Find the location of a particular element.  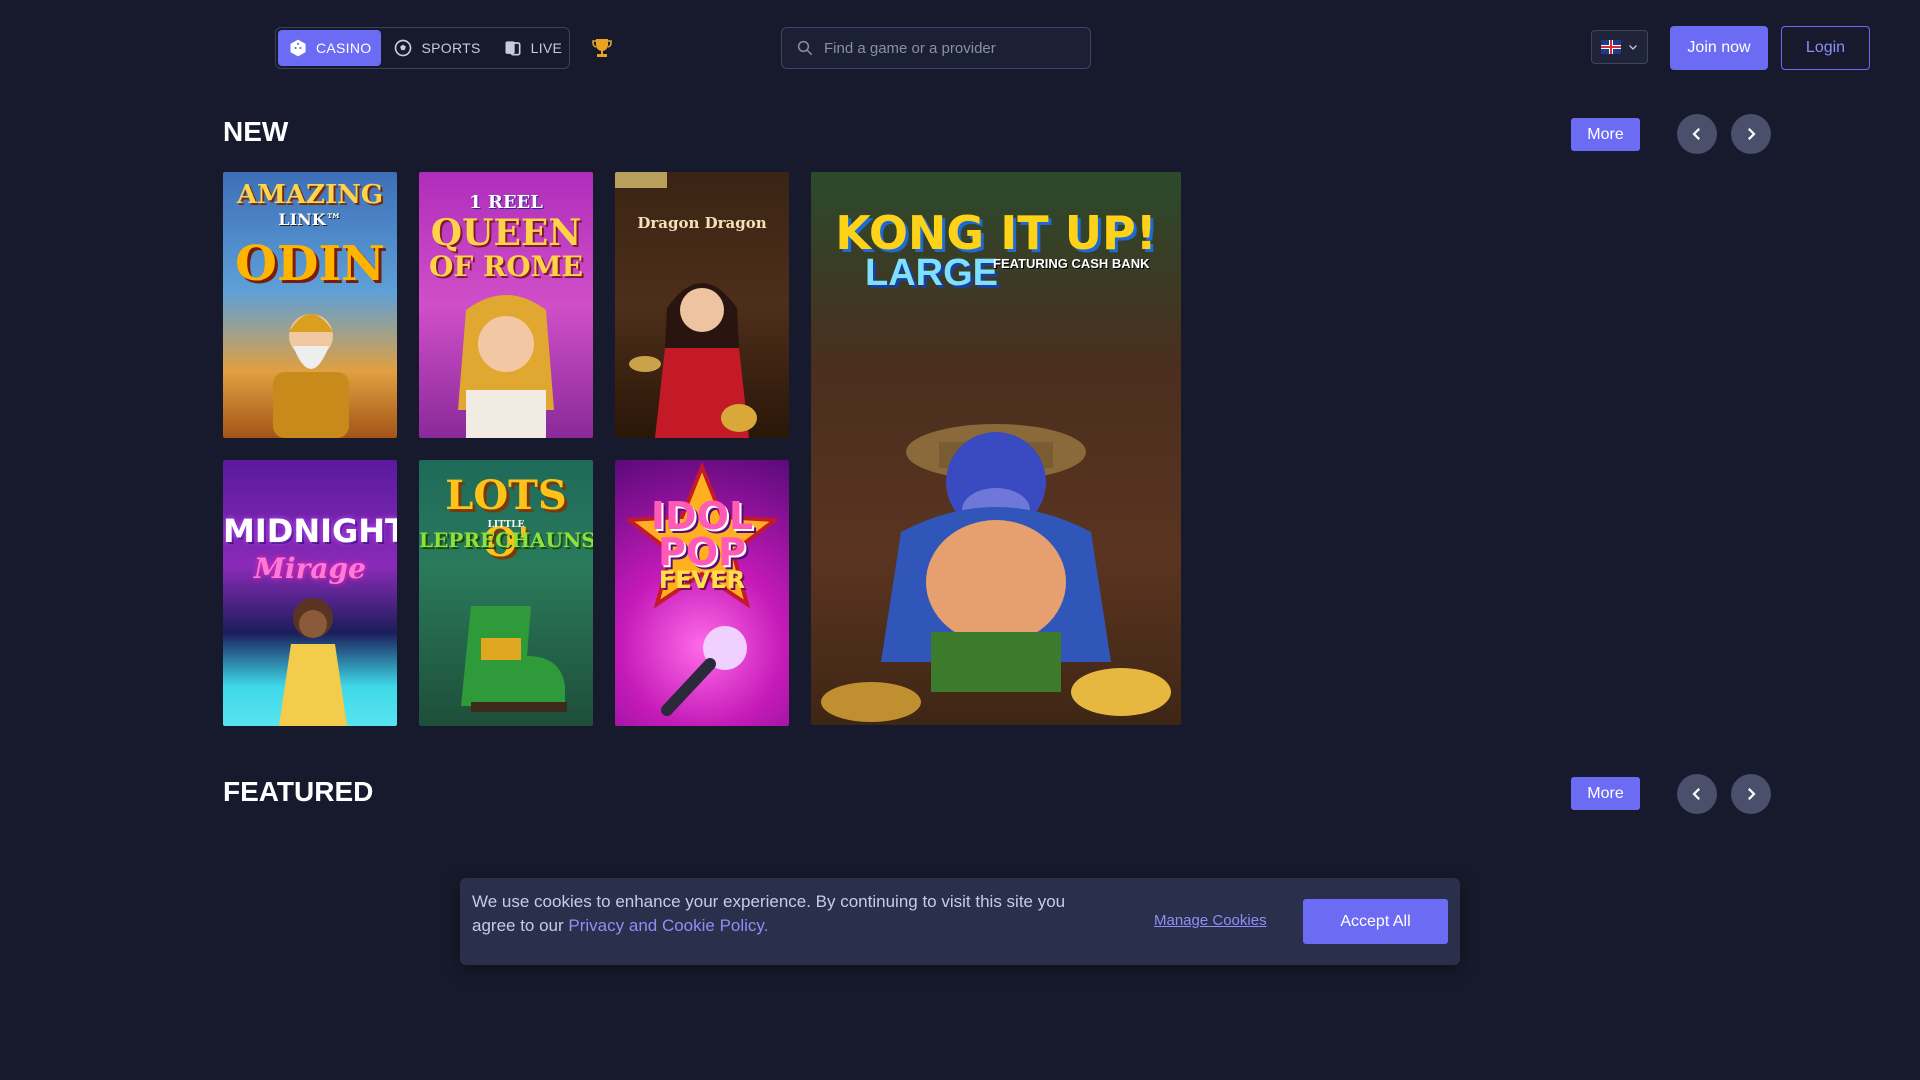

odin-figure-image is located at coordinates (311, 376).